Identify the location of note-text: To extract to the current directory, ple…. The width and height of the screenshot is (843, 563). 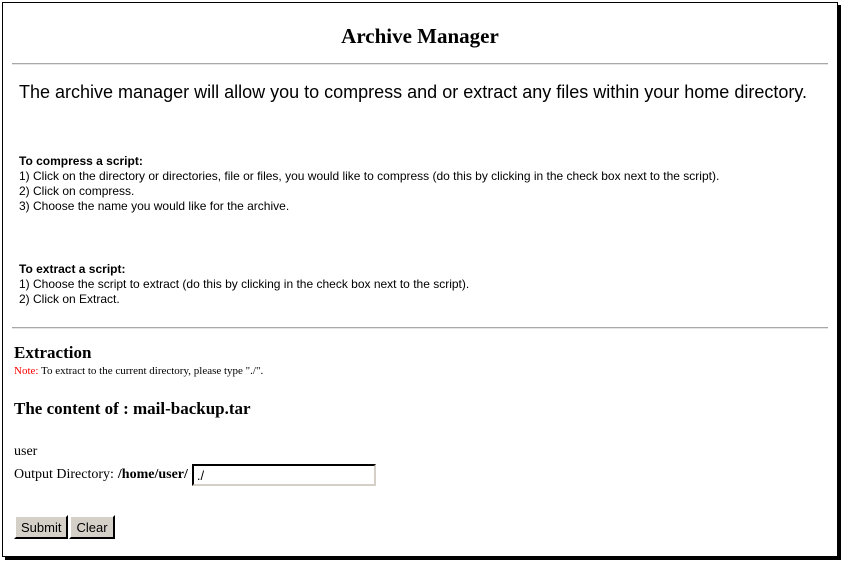
(151, 371).